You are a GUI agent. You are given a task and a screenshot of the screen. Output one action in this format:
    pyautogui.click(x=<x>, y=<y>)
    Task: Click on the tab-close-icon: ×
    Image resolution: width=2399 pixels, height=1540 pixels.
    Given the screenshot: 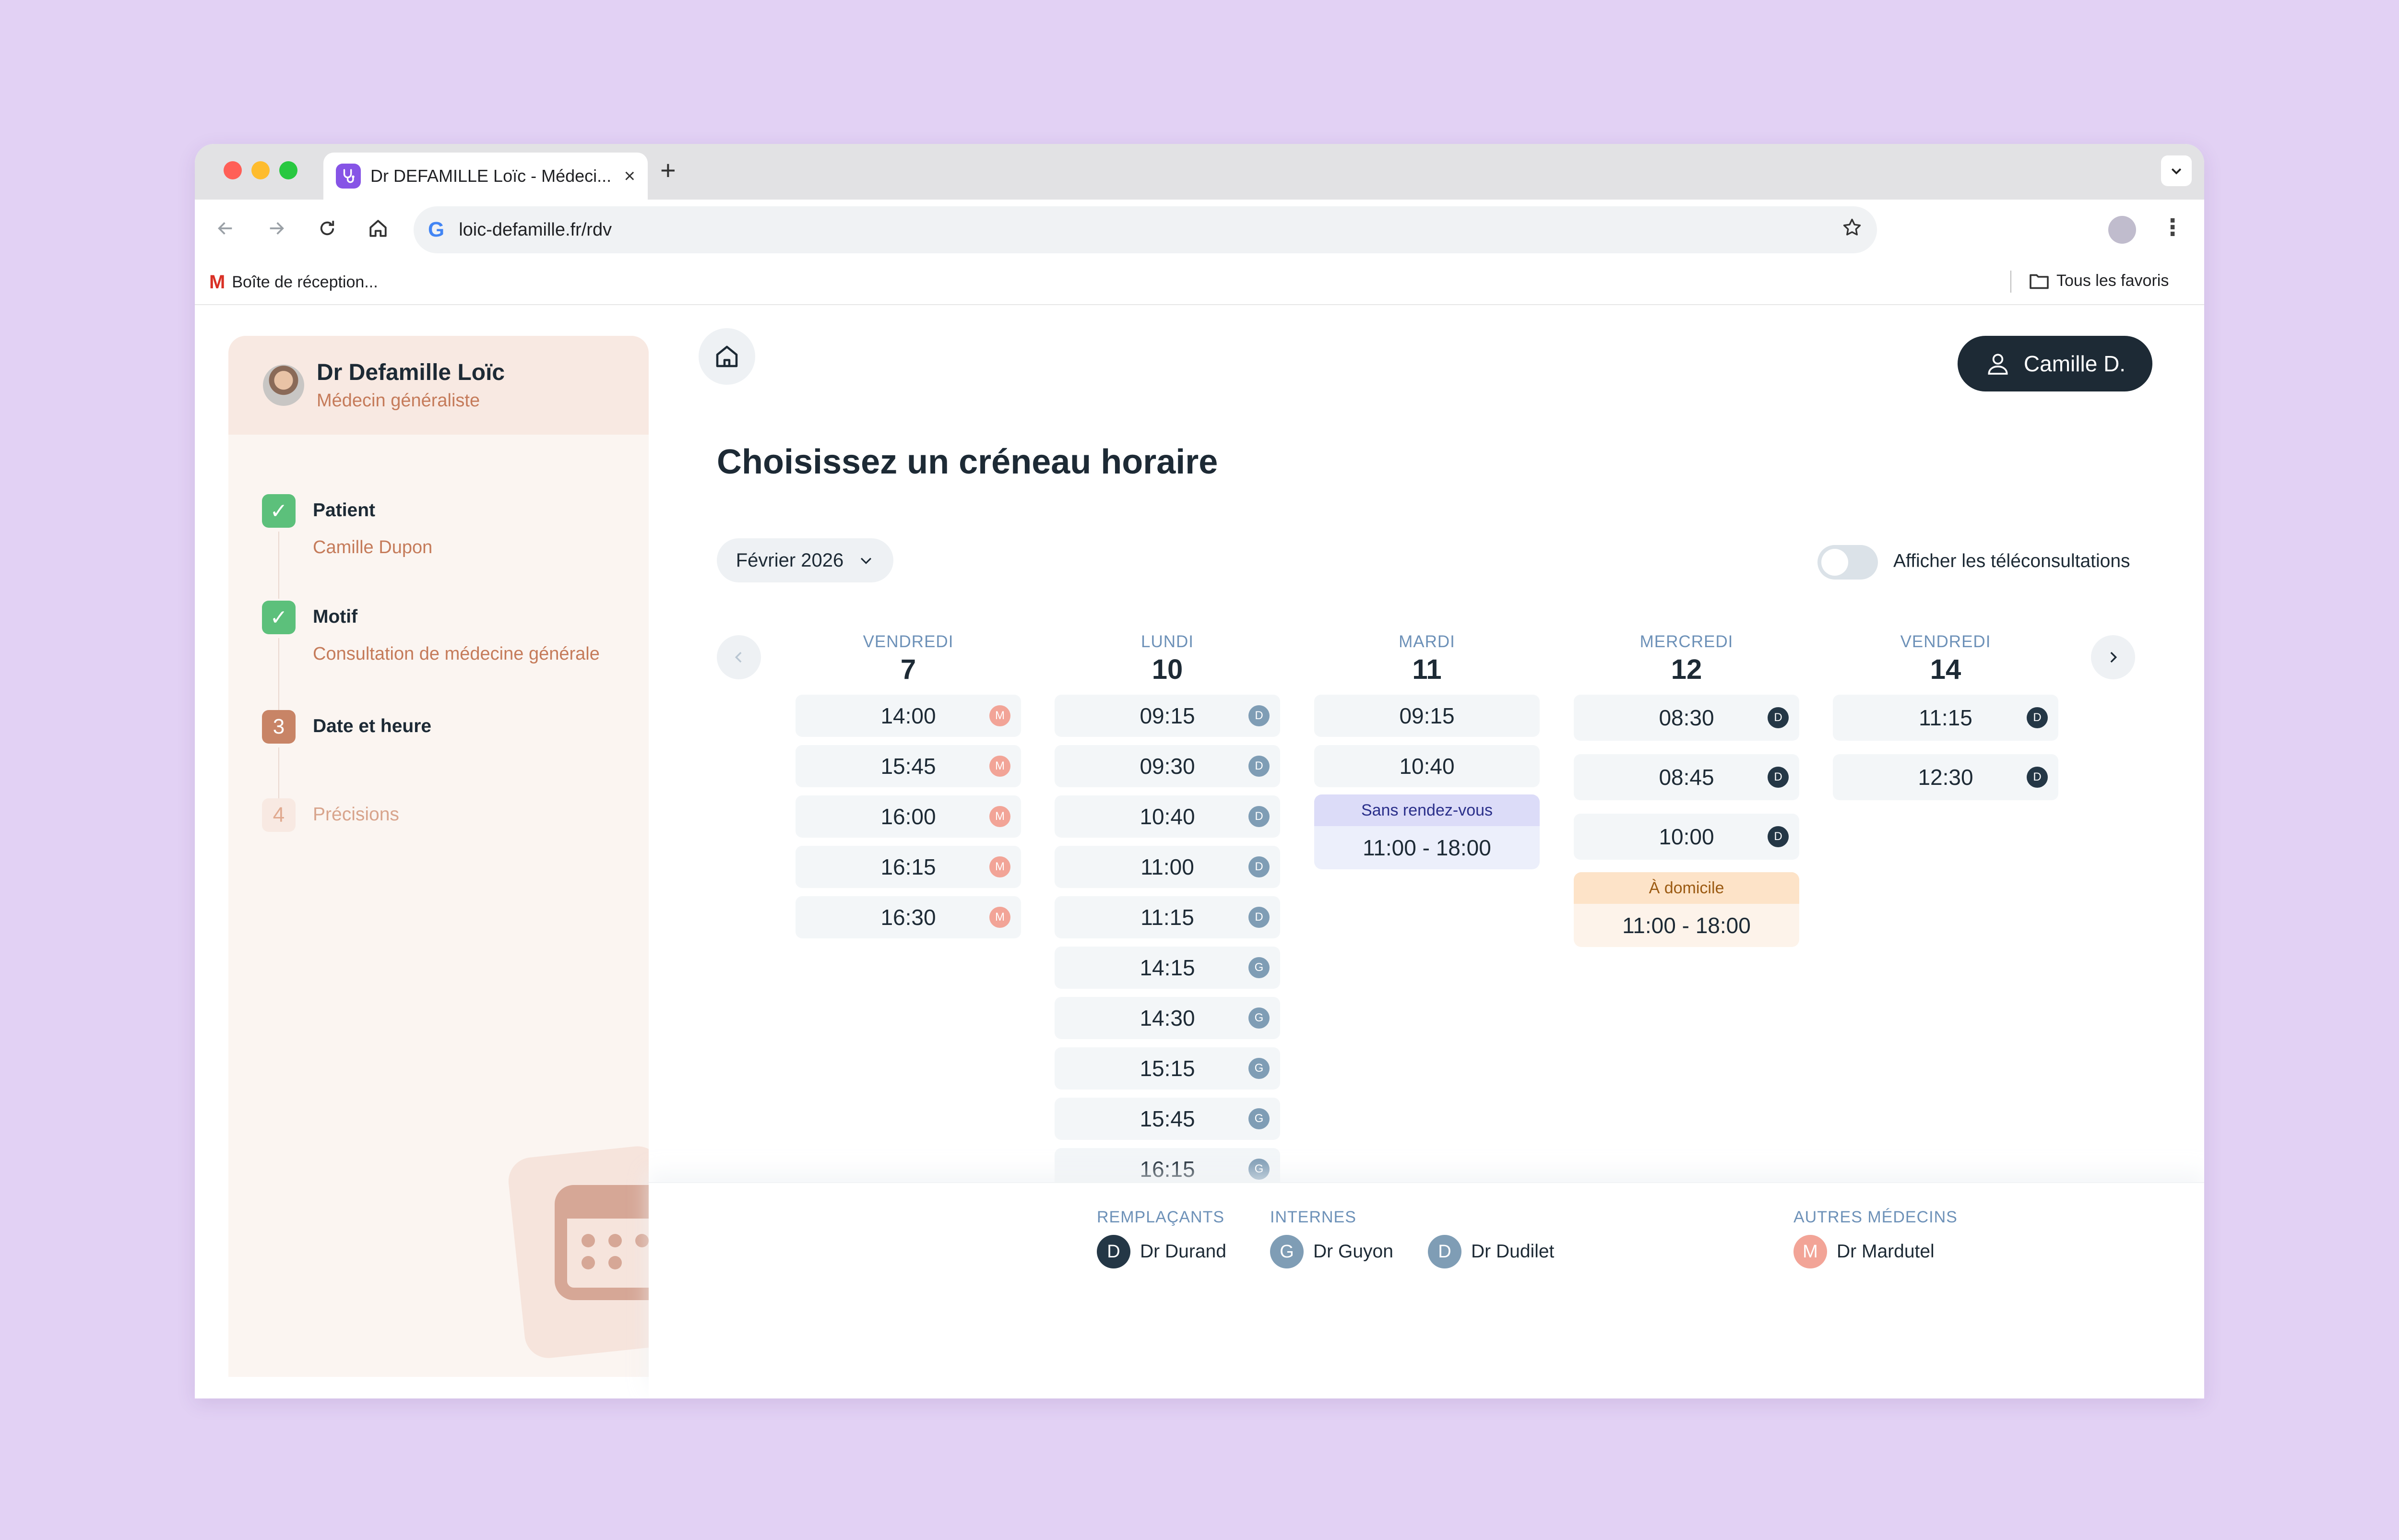 What is the action you would take?
    pyautogui.click(x=629, y=176)
    